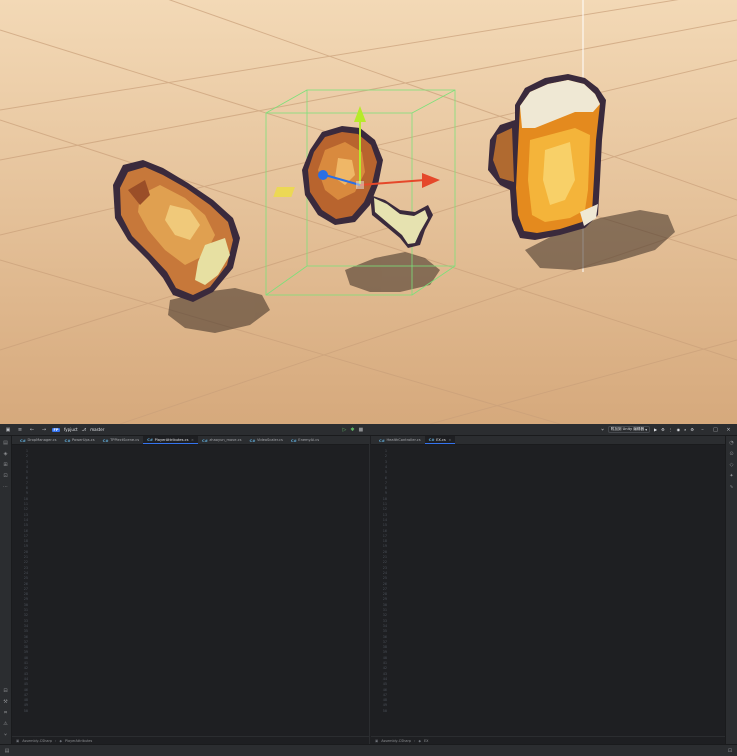 The image size is (737, 756). What do you see at coordinates (6, 735) in the screenshot?
I see `git-tool-icon: ⑂` at bounding box center [6, 735].